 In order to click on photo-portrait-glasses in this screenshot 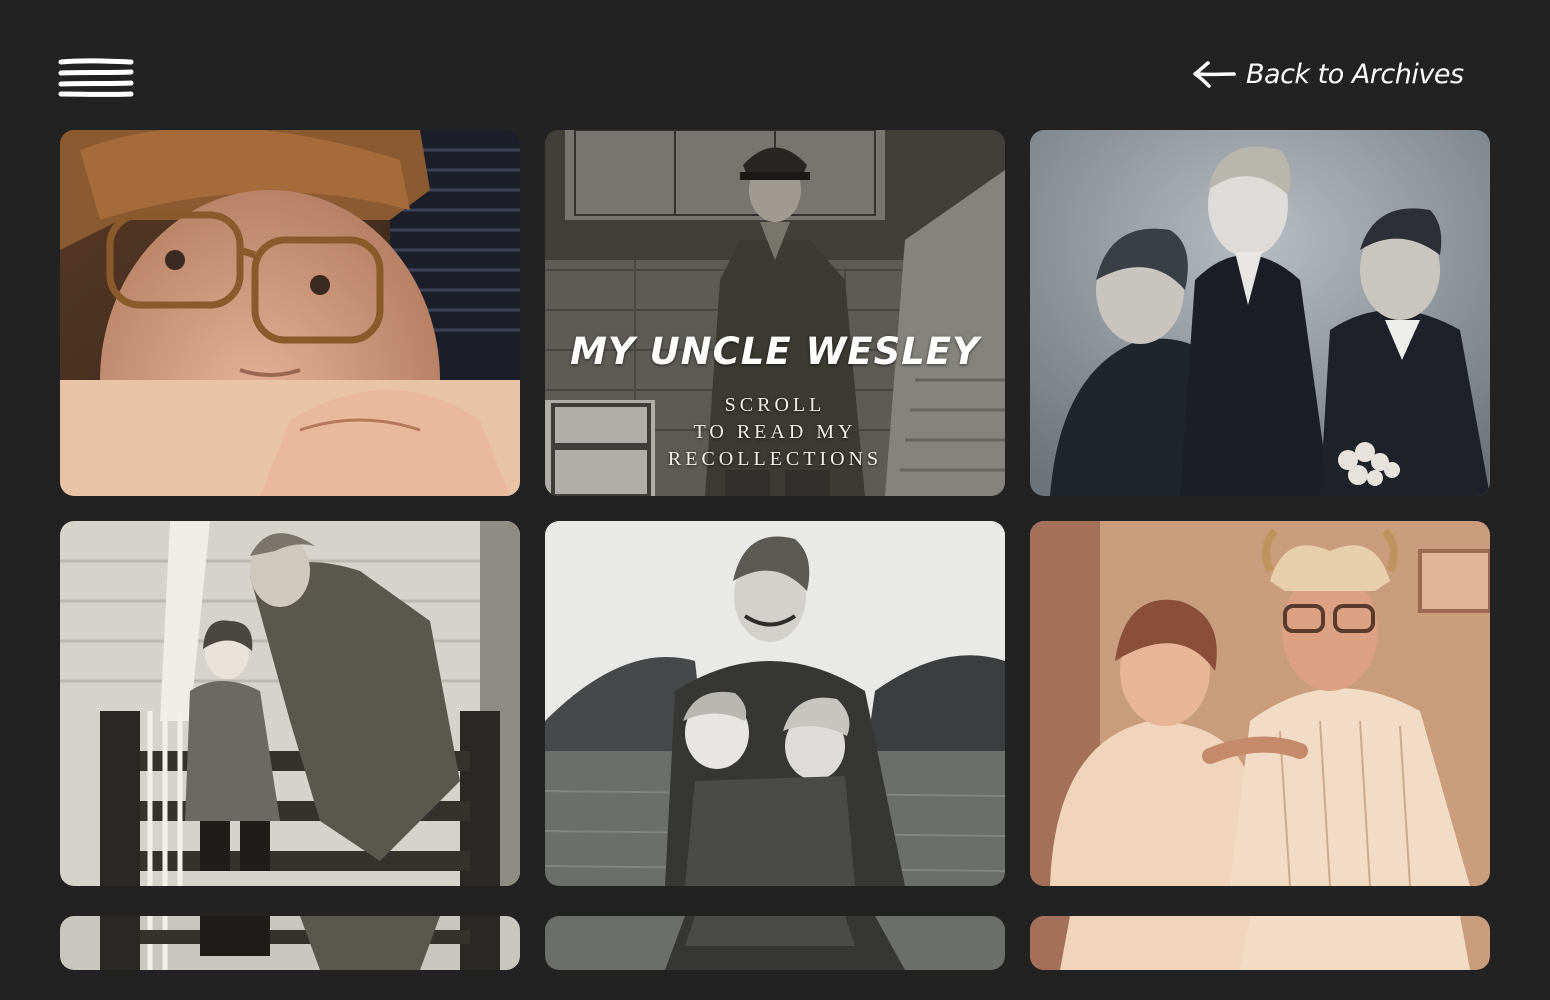, I will do `click(290, 313)`.